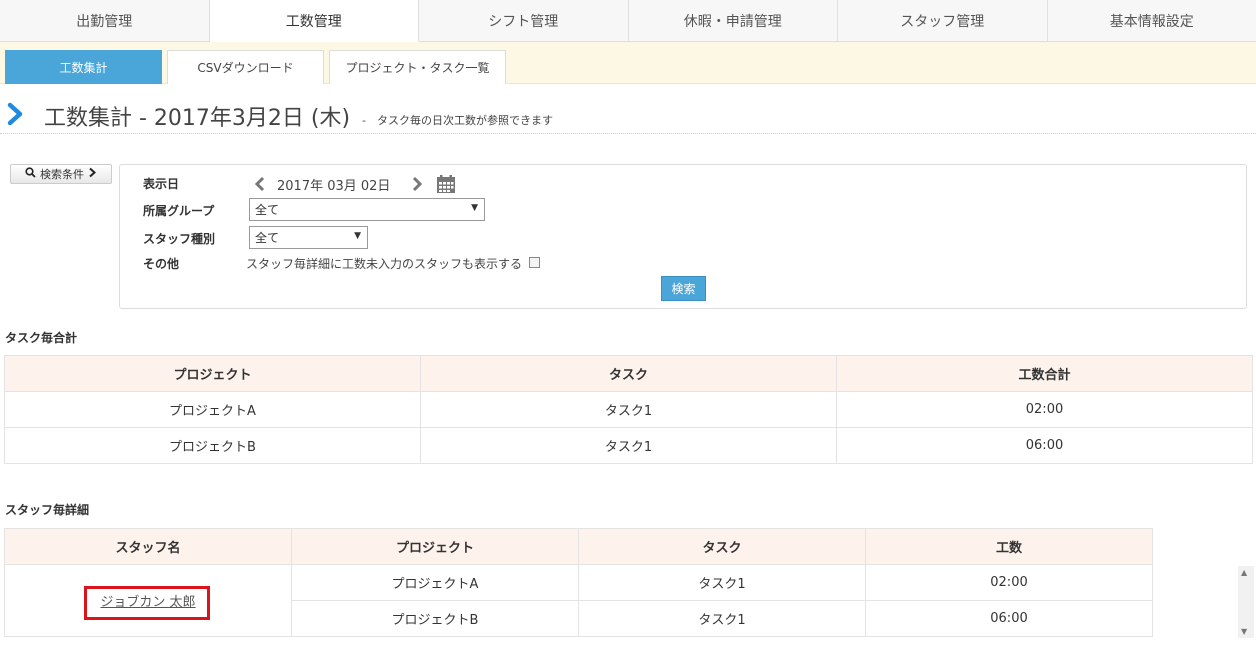 This screenshot has width=1256, height=652. What do you see at coordinates (1244, 631) in the screenshot?
I see `scroll-down-icon: ▼` at bounding box center [1244, 631].